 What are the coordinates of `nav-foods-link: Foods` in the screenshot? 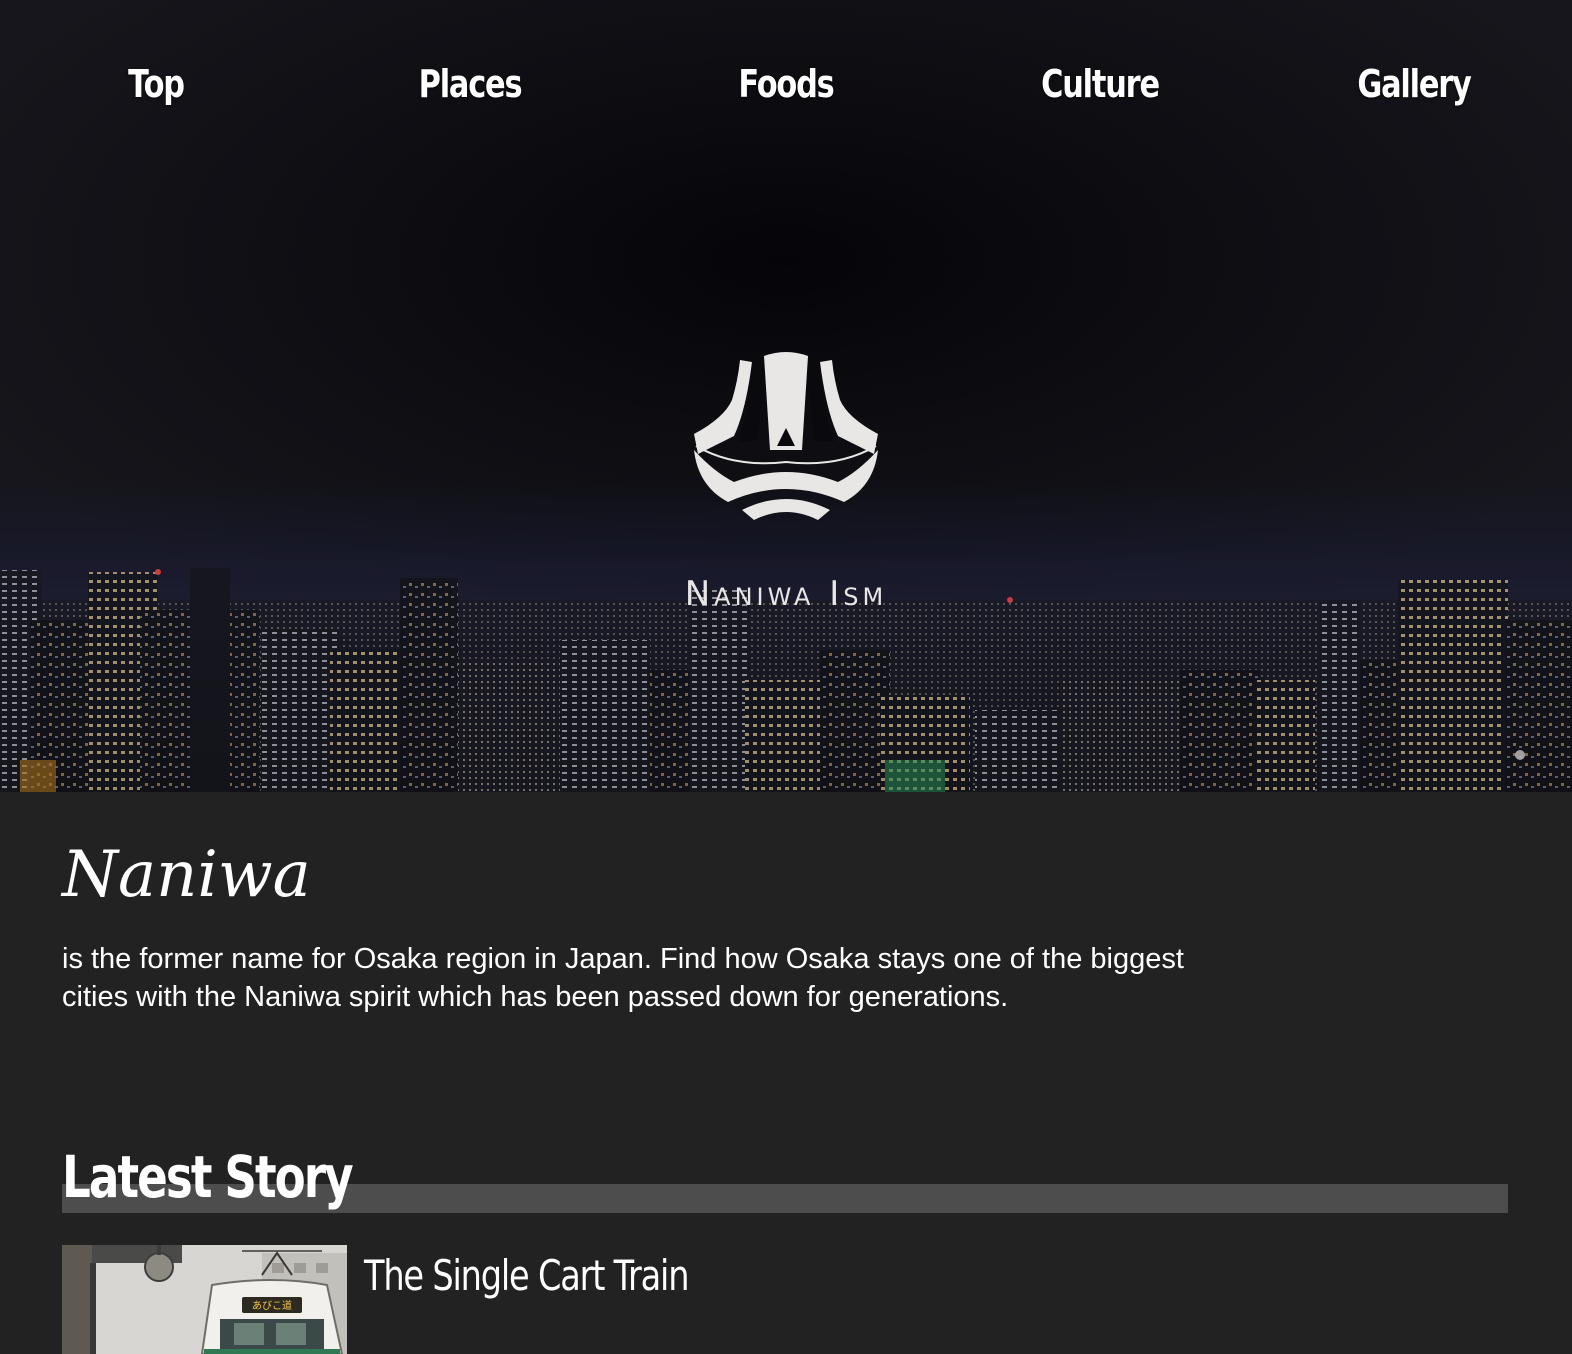 It's located at (786, 84).